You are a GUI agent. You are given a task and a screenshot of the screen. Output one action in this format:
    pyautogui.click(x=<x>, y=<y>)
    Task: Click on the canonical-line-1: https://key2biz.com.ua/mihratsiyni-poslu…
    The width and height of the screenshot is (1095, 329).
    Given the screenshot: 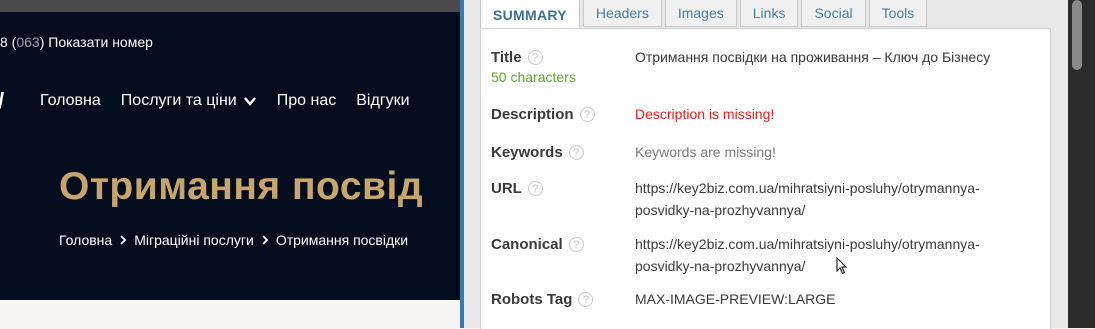 What is the action you would take?
    pyautogui.click(x=807, y=244)
    